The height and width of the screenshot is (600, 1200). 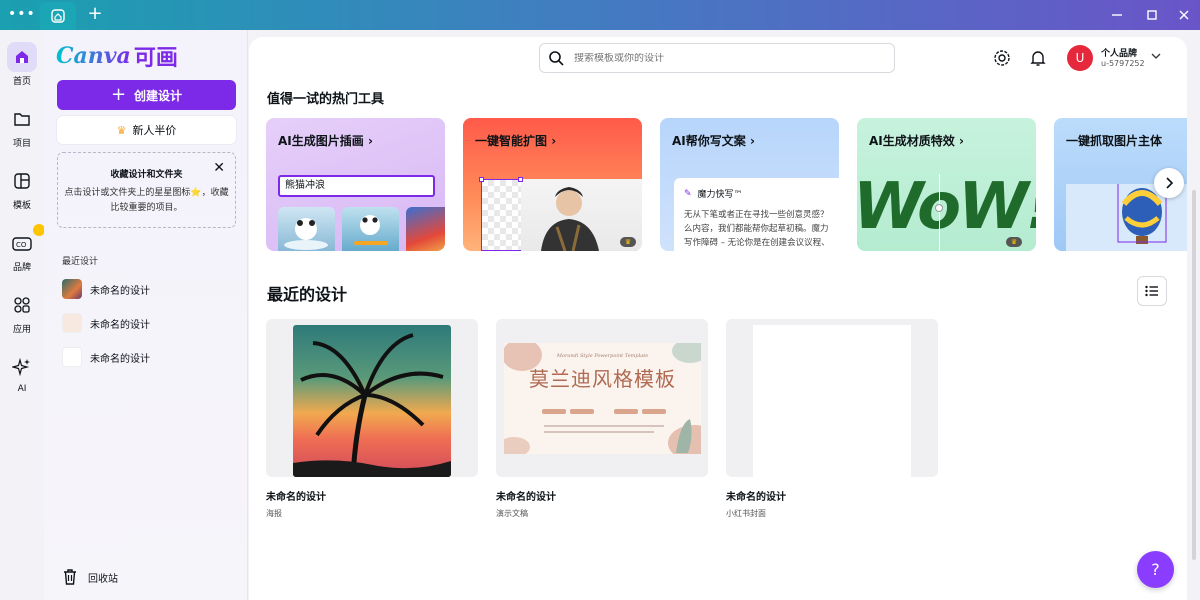 I want to click on next-carousel-button, so click(x=1169, y=183).